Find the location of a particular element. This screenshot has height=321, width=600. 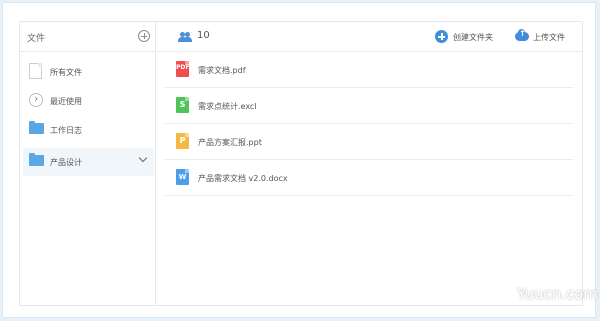

file-row: S 需求点统计.excl is located at coordinates (369, 106).